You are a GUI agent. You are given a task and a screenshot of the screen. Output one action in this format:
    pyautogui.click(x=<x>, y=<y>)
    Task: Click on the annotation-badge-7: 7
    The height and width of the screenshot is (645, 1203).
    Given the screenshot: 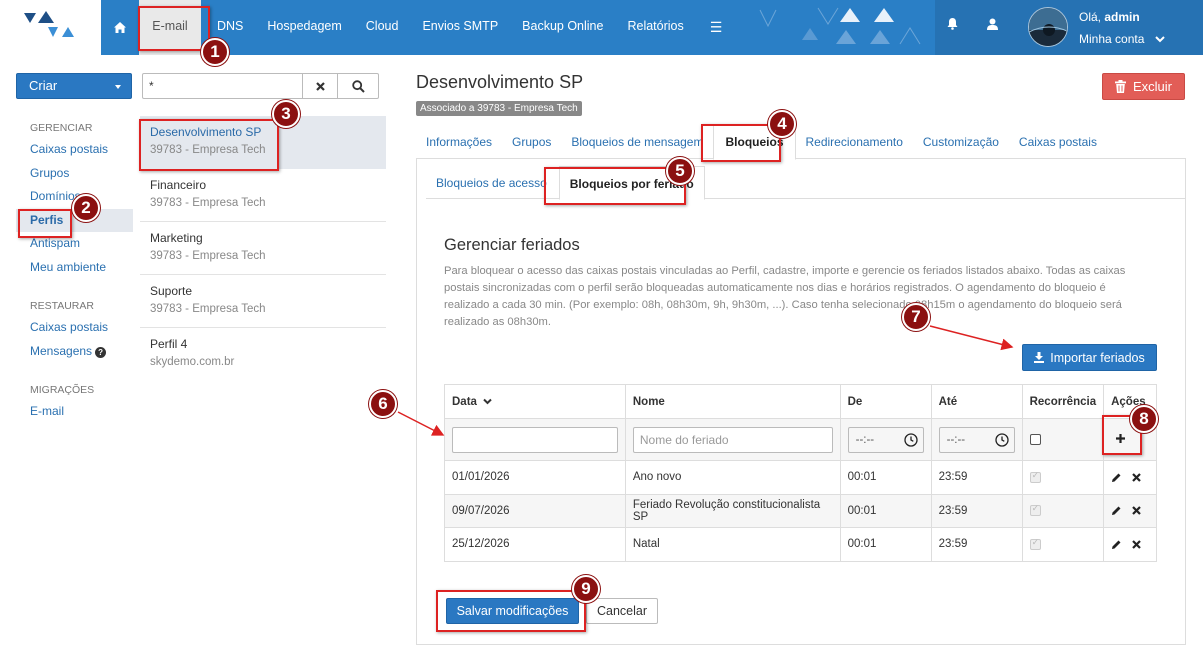 What is the action you would take?
    pyautogui.click(x=916, y=317)
    